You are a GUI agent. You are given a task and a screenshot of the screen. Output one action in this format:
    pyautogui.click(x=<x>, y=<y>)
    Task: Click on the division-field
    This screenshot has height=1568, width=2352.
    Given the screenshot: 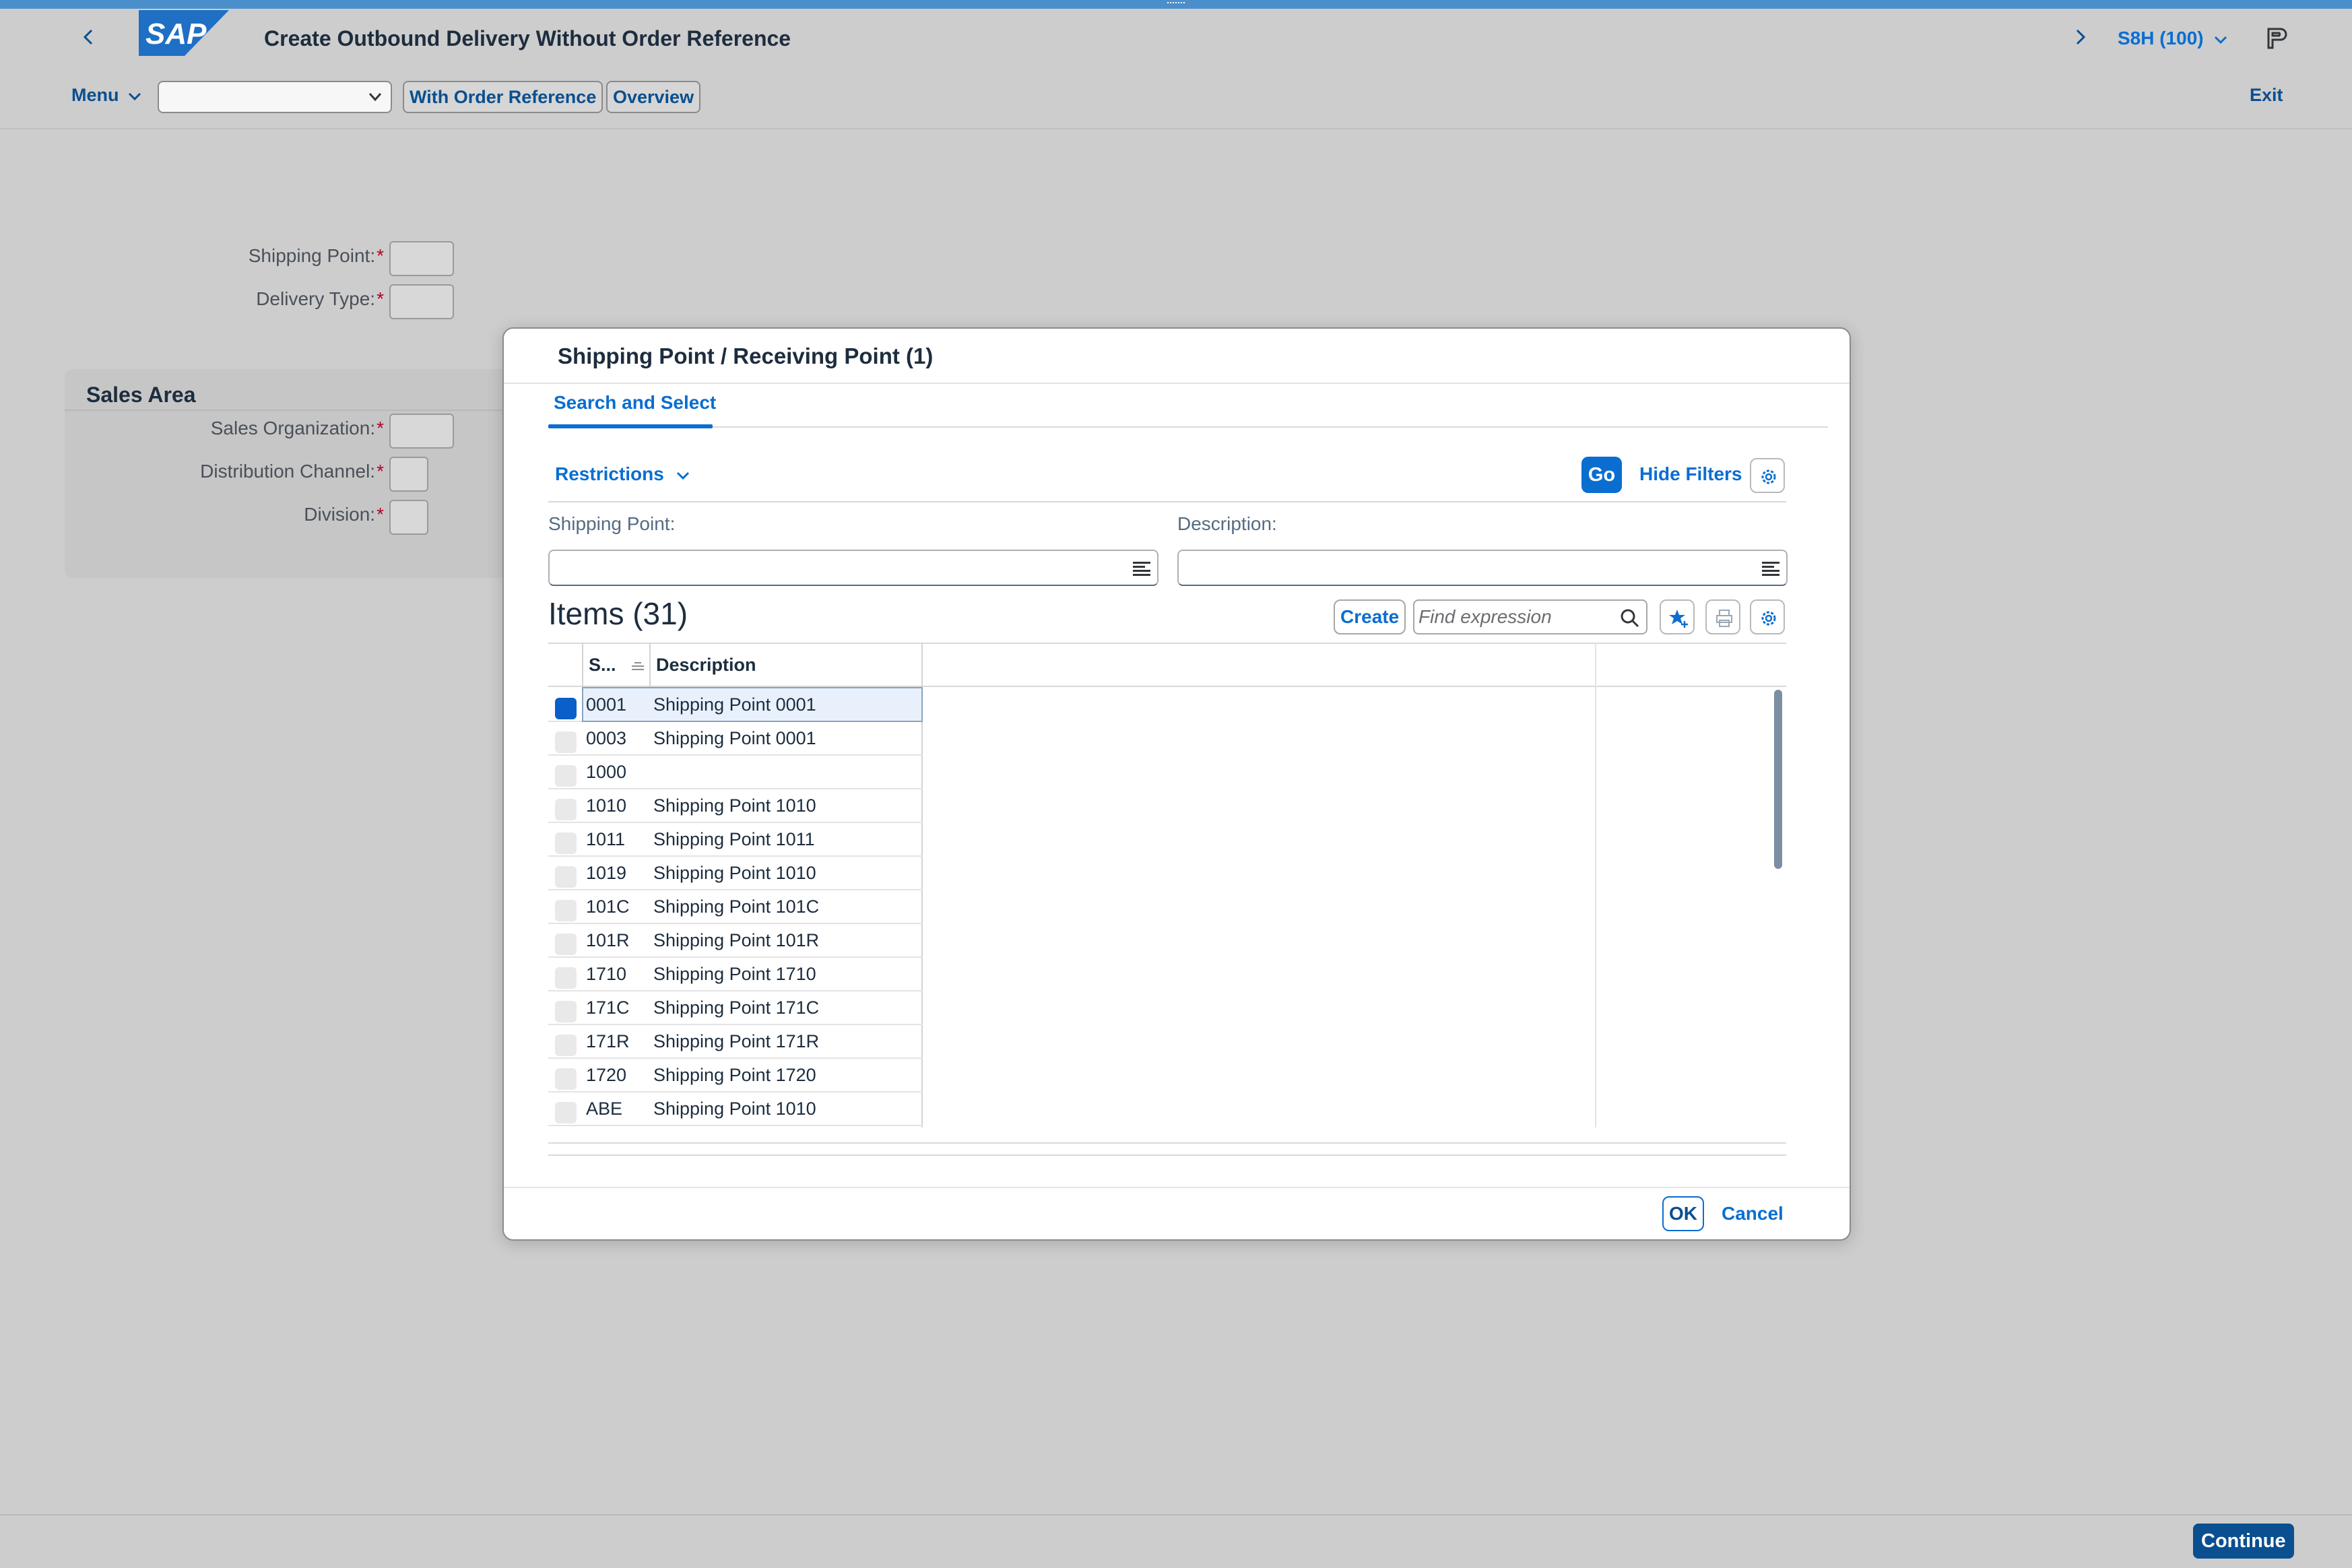 What is the action you would take?
    pyautogui.click(x=408, y=517)
    